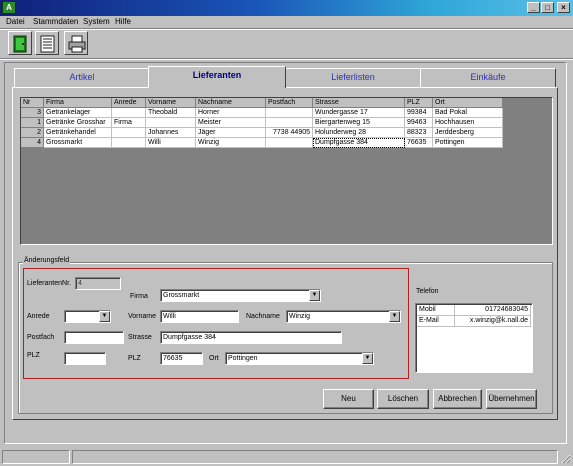 The image size is (573, 466). What do you see at coordinates (419, 103) in the screenshot?
I see `grid-header-plz: PLZ` at bounding box center [419, 103].